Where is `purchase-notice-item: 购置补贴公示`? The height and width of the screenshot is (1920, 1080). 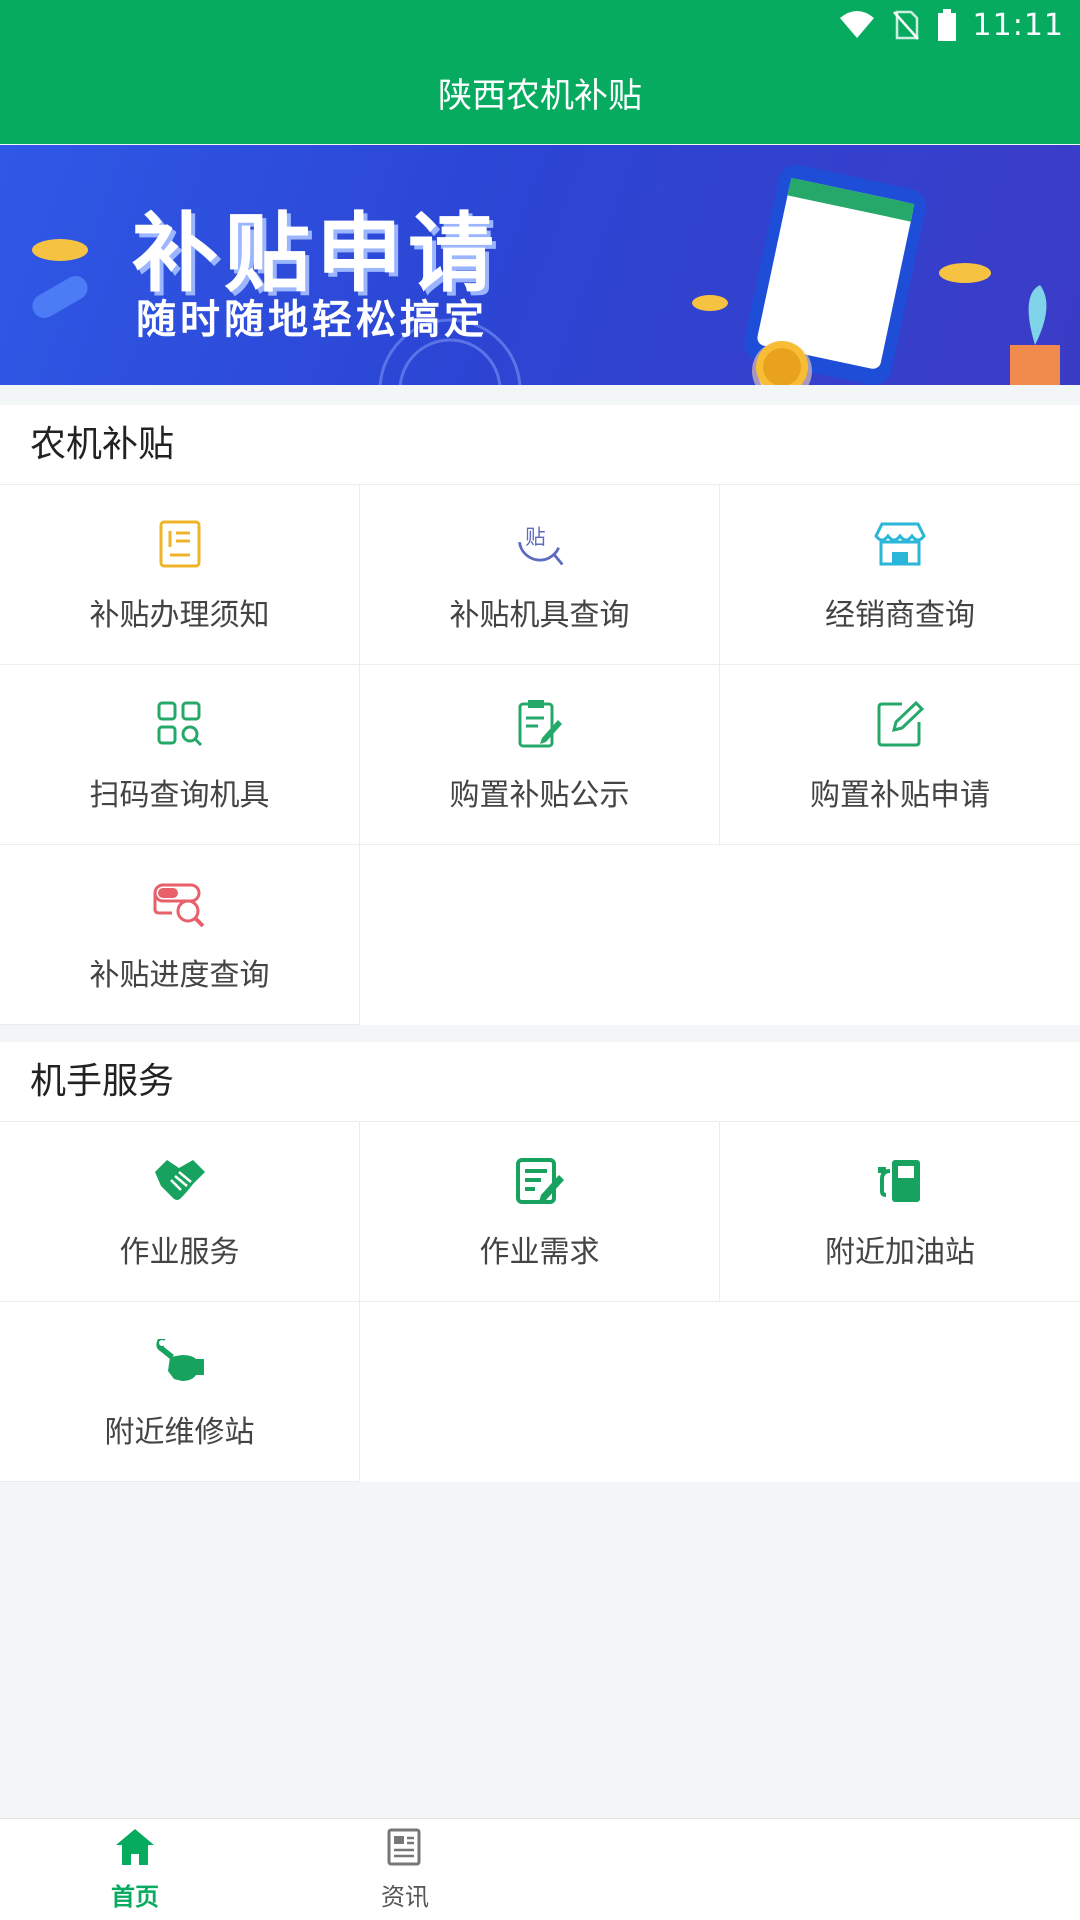 purchase-notice-item: 购置补贴公示 is located at coordinates (540, 755).